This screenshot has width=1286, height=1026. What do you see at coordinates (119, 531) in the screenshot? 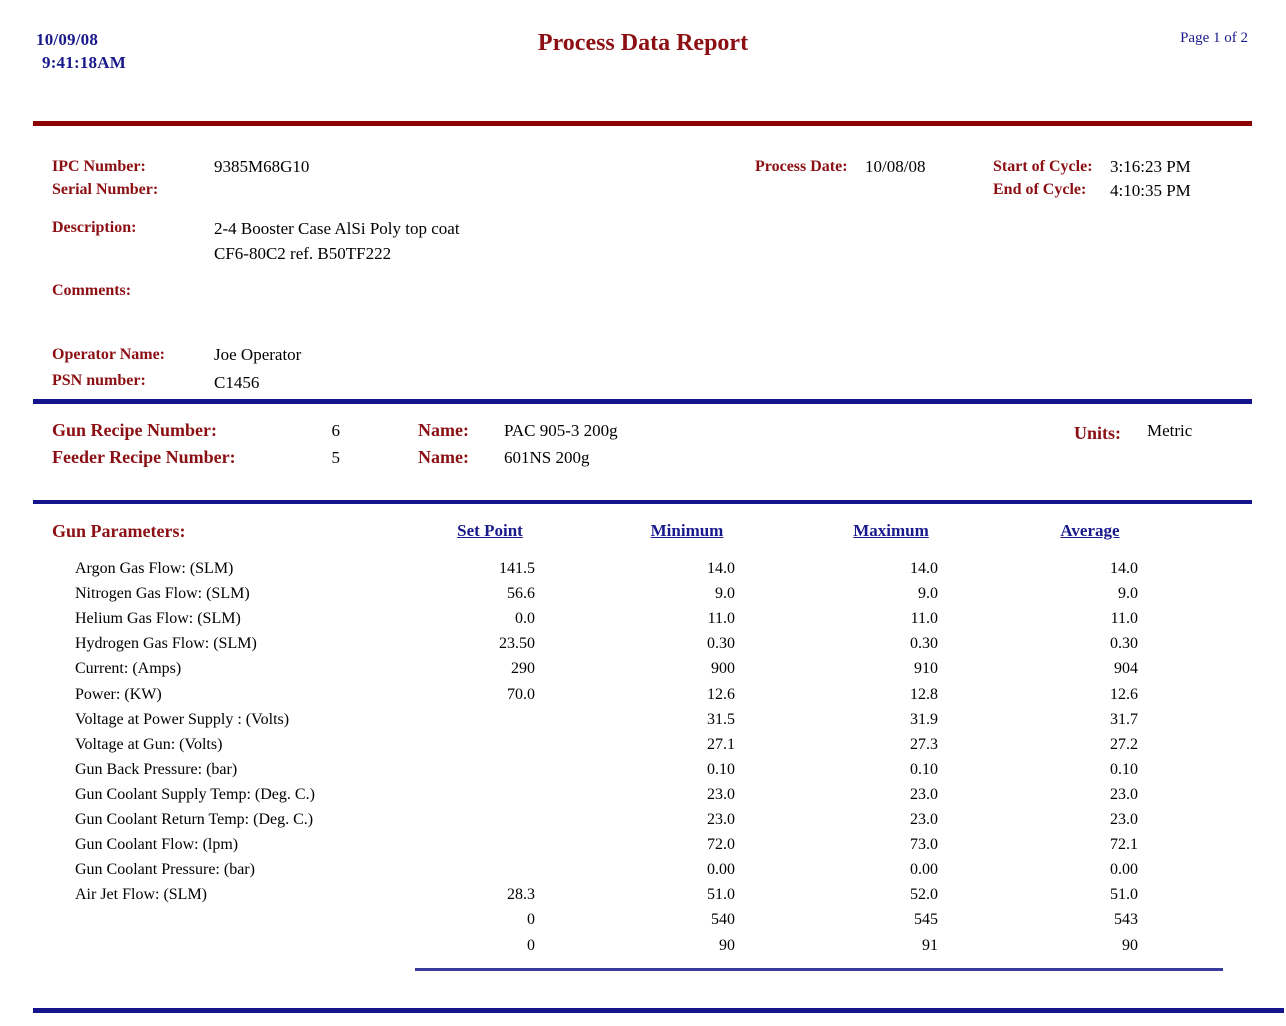
I see `gun-parameters-title: Gun Parameters:` at bounding box center [119, 531].